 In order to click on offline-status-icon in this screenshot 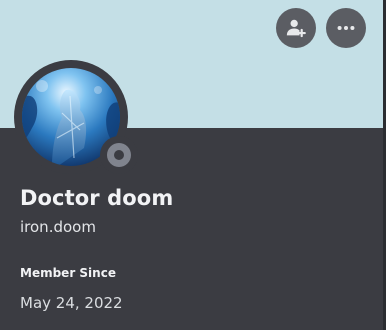, I will do `click(119, 155)`.